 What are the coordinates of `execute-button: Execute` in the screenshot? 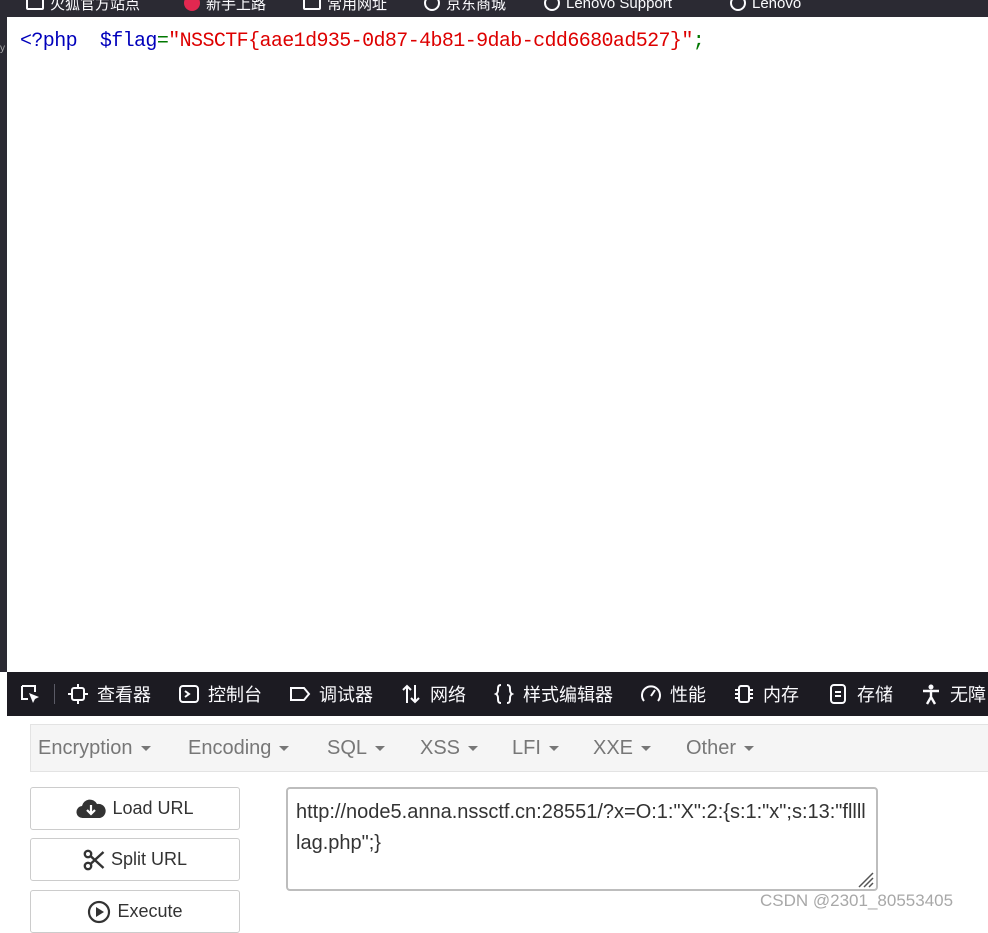 It's located at (135, 911).